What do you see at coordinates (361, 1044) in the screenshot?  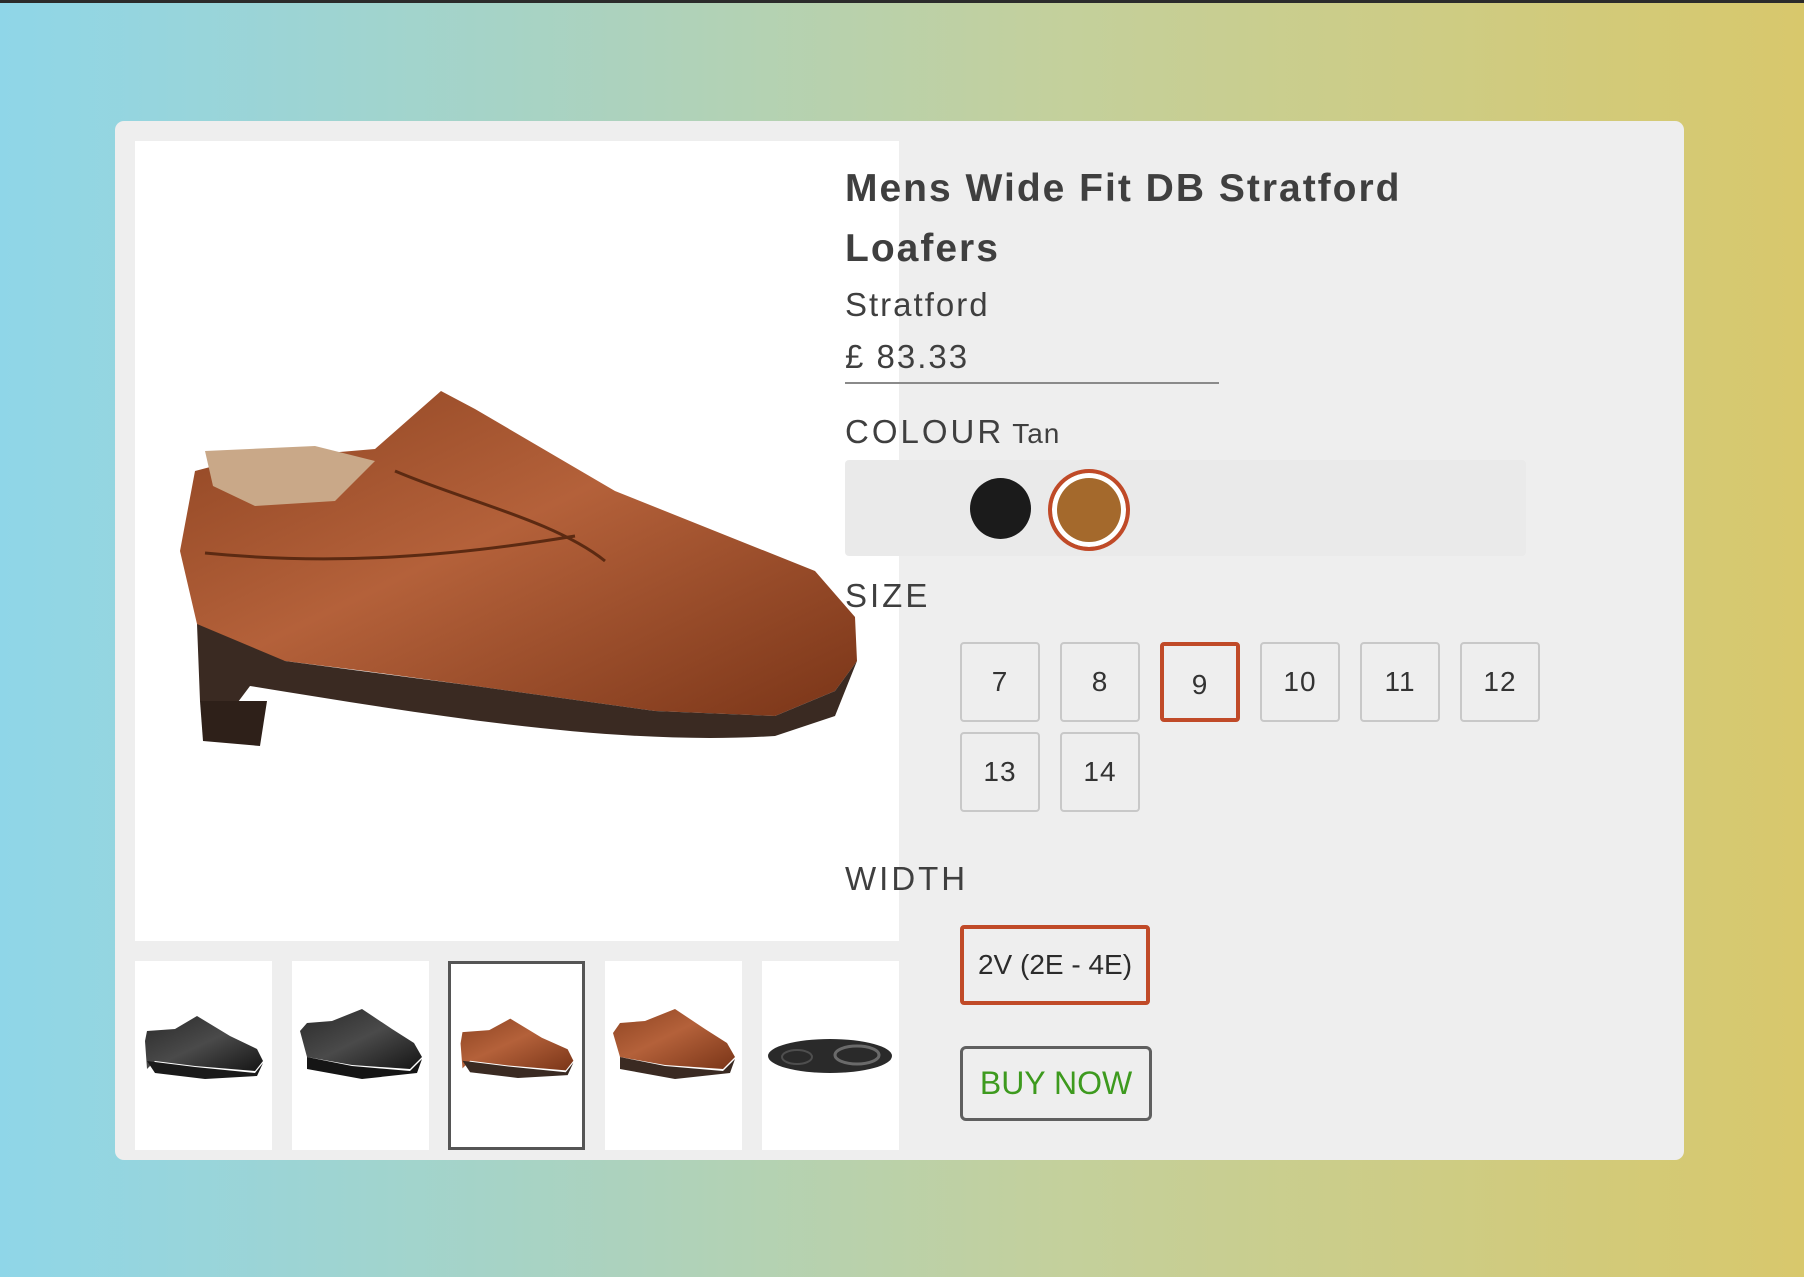 I see `black-loafer-angled-thumb` at bounding box center [361, 1044].